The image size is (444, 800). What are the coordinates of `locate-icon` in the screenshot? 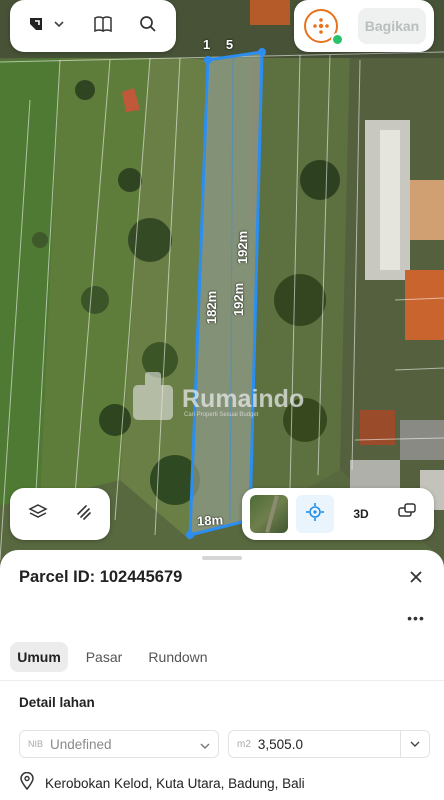 It's located at (315, 514).